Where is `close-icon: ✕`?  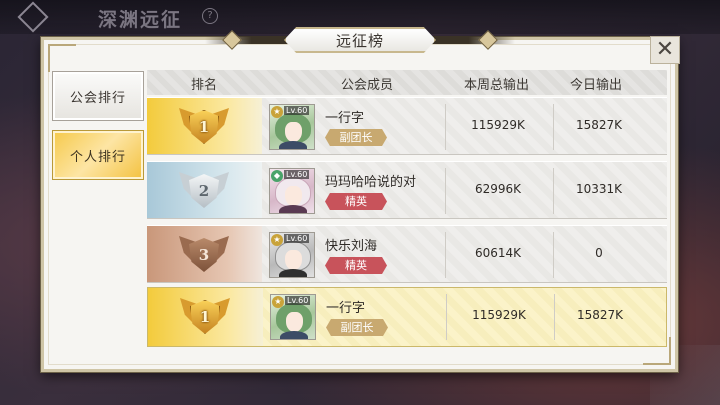 close-icon: ✕ is located at coordinates (665, 49).